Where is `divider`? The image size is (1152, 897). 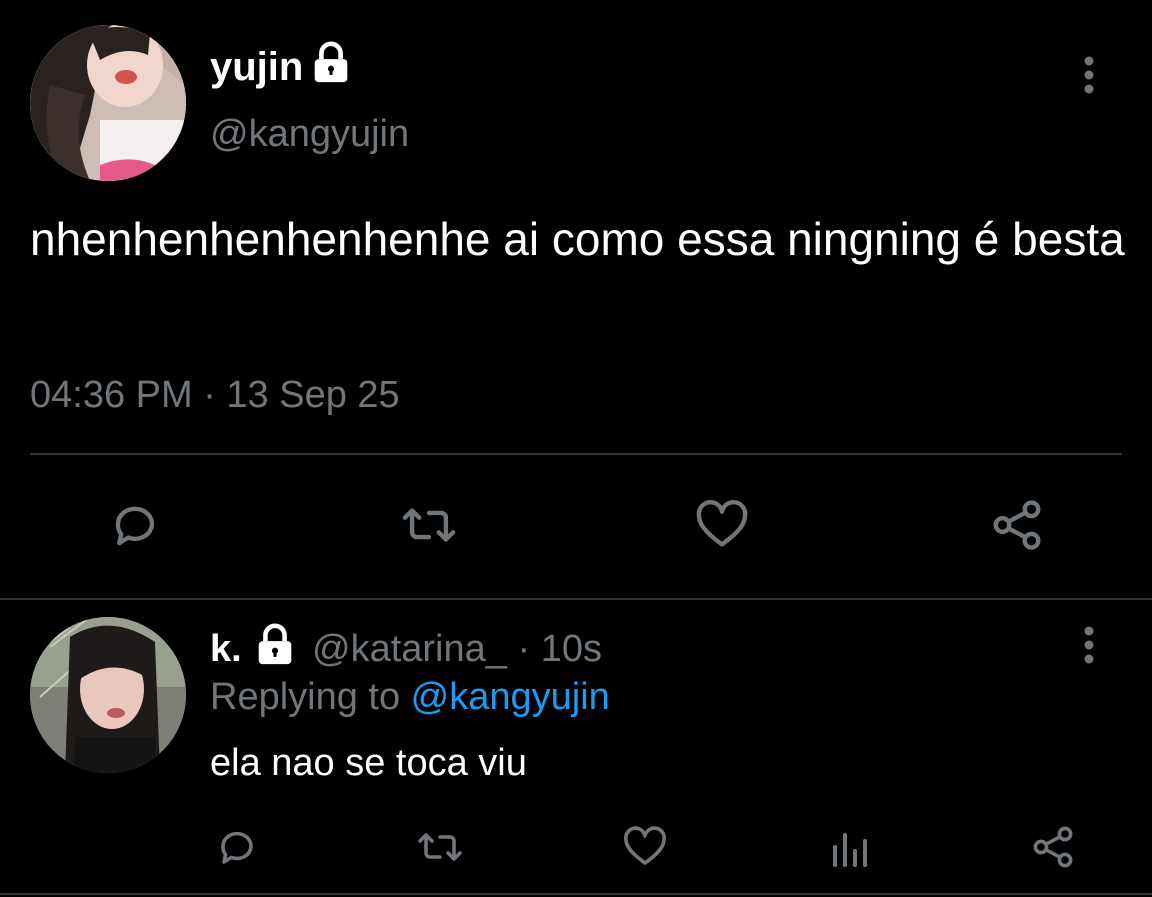 divider is located at coordinates (576, 454).